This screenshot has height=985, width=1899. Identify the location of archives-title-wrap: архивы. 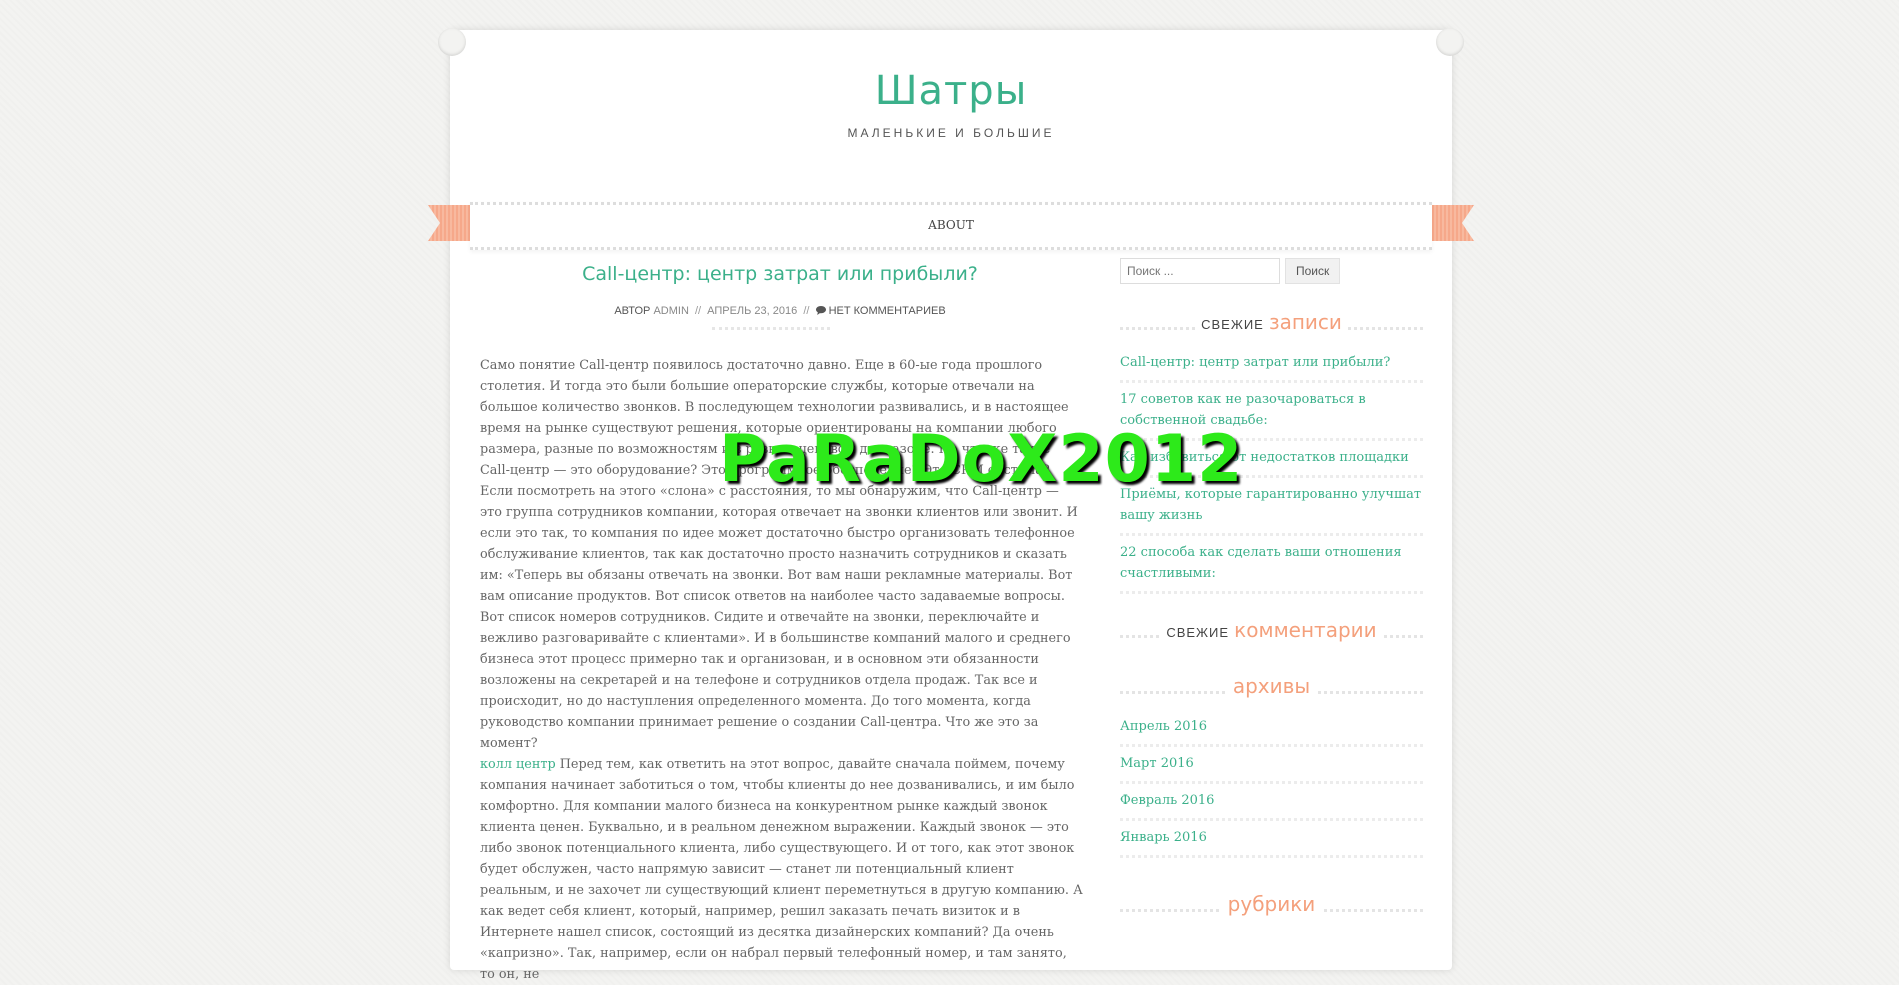
(1271, 686).